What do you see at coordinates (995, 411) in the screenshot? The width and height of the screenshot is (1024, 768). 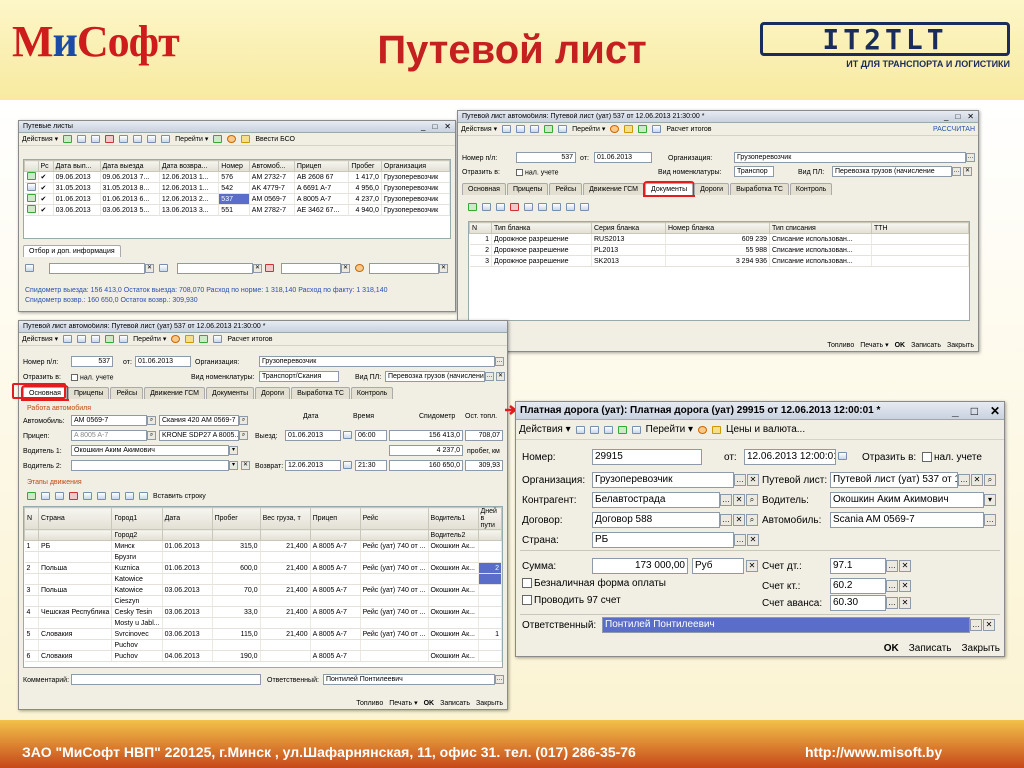 I see `close-icon: ✕` at bounding box center [995, 411].